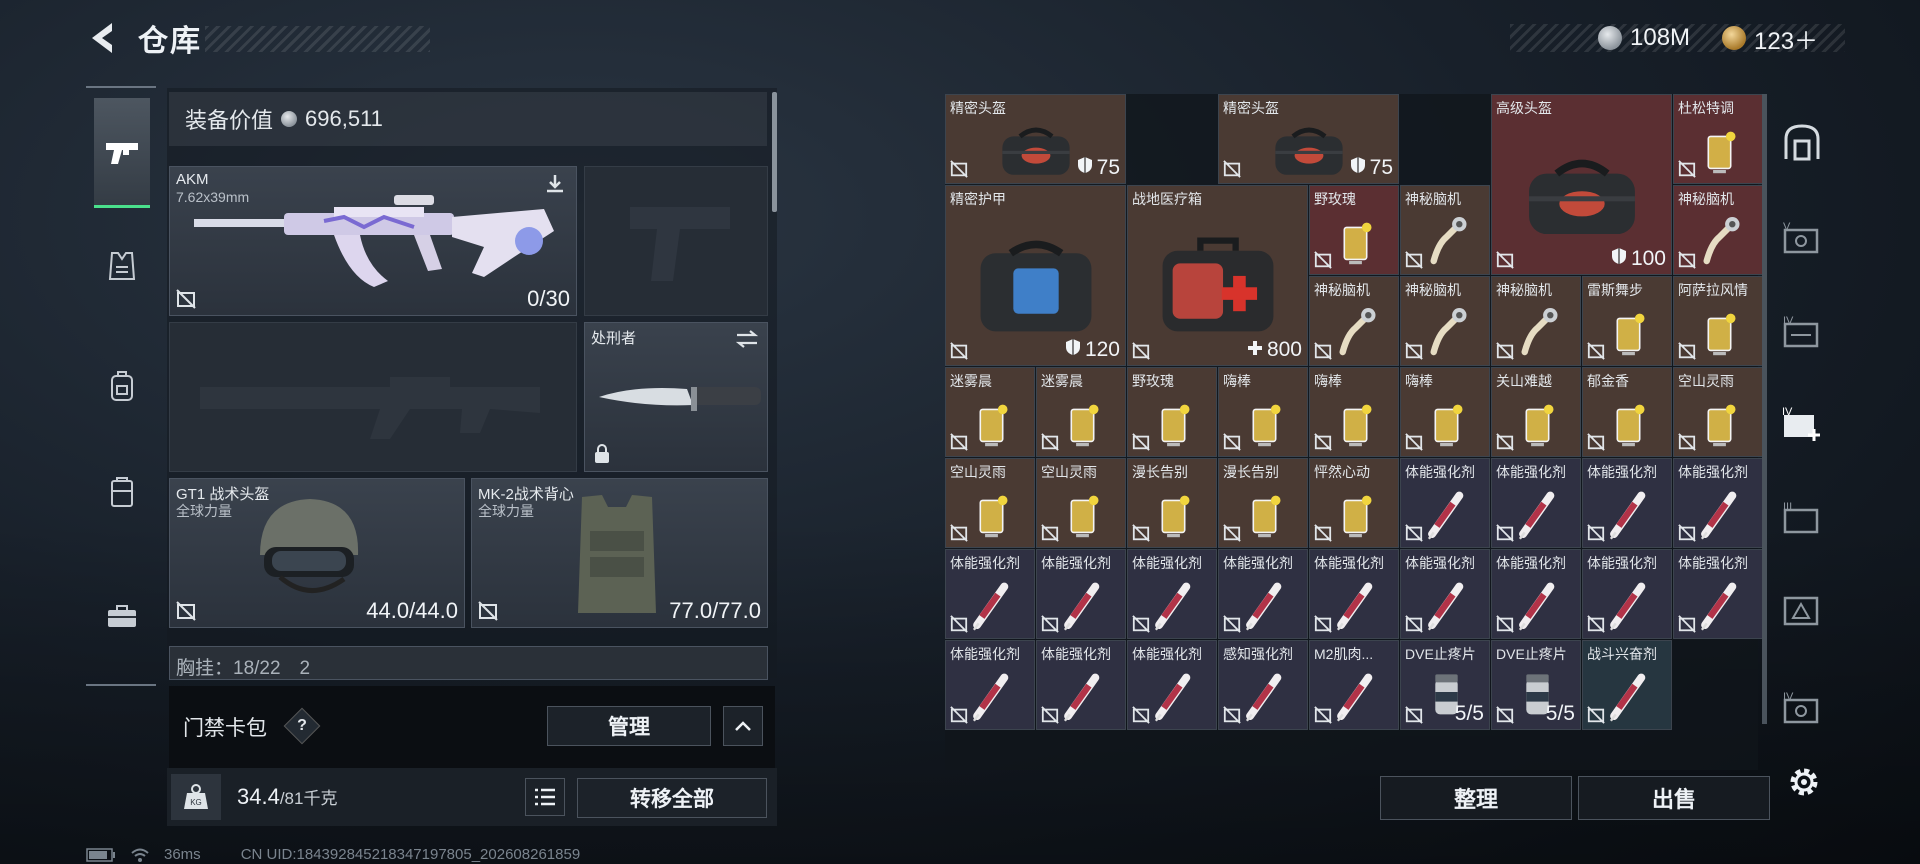  Describe the element at coordinates (468, 663) in the screenshot. I see `chest-rig-row: 胸挂：18/22 2` at that location.